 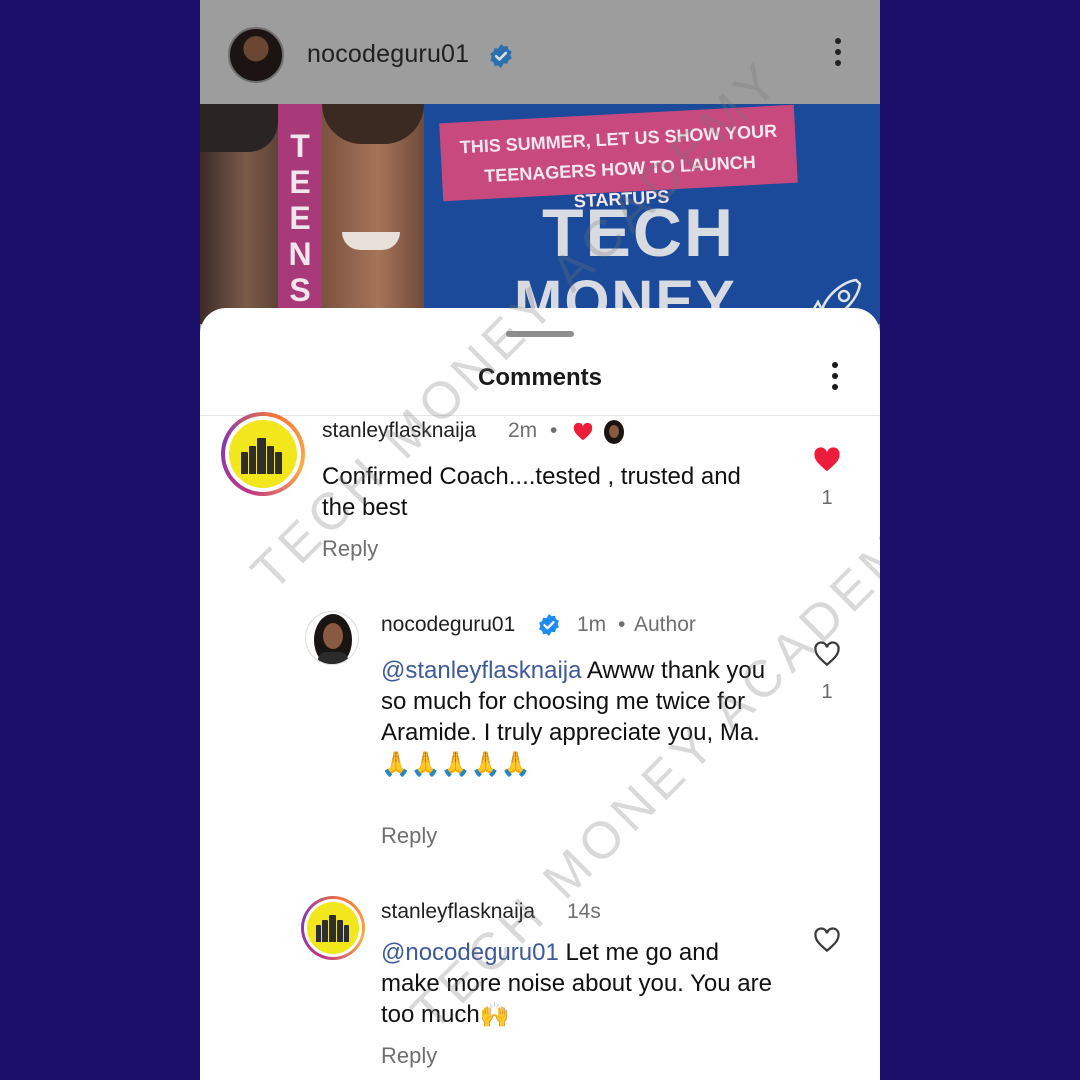 I want to click on comment-time: 2m, so click(x=523, y=430).